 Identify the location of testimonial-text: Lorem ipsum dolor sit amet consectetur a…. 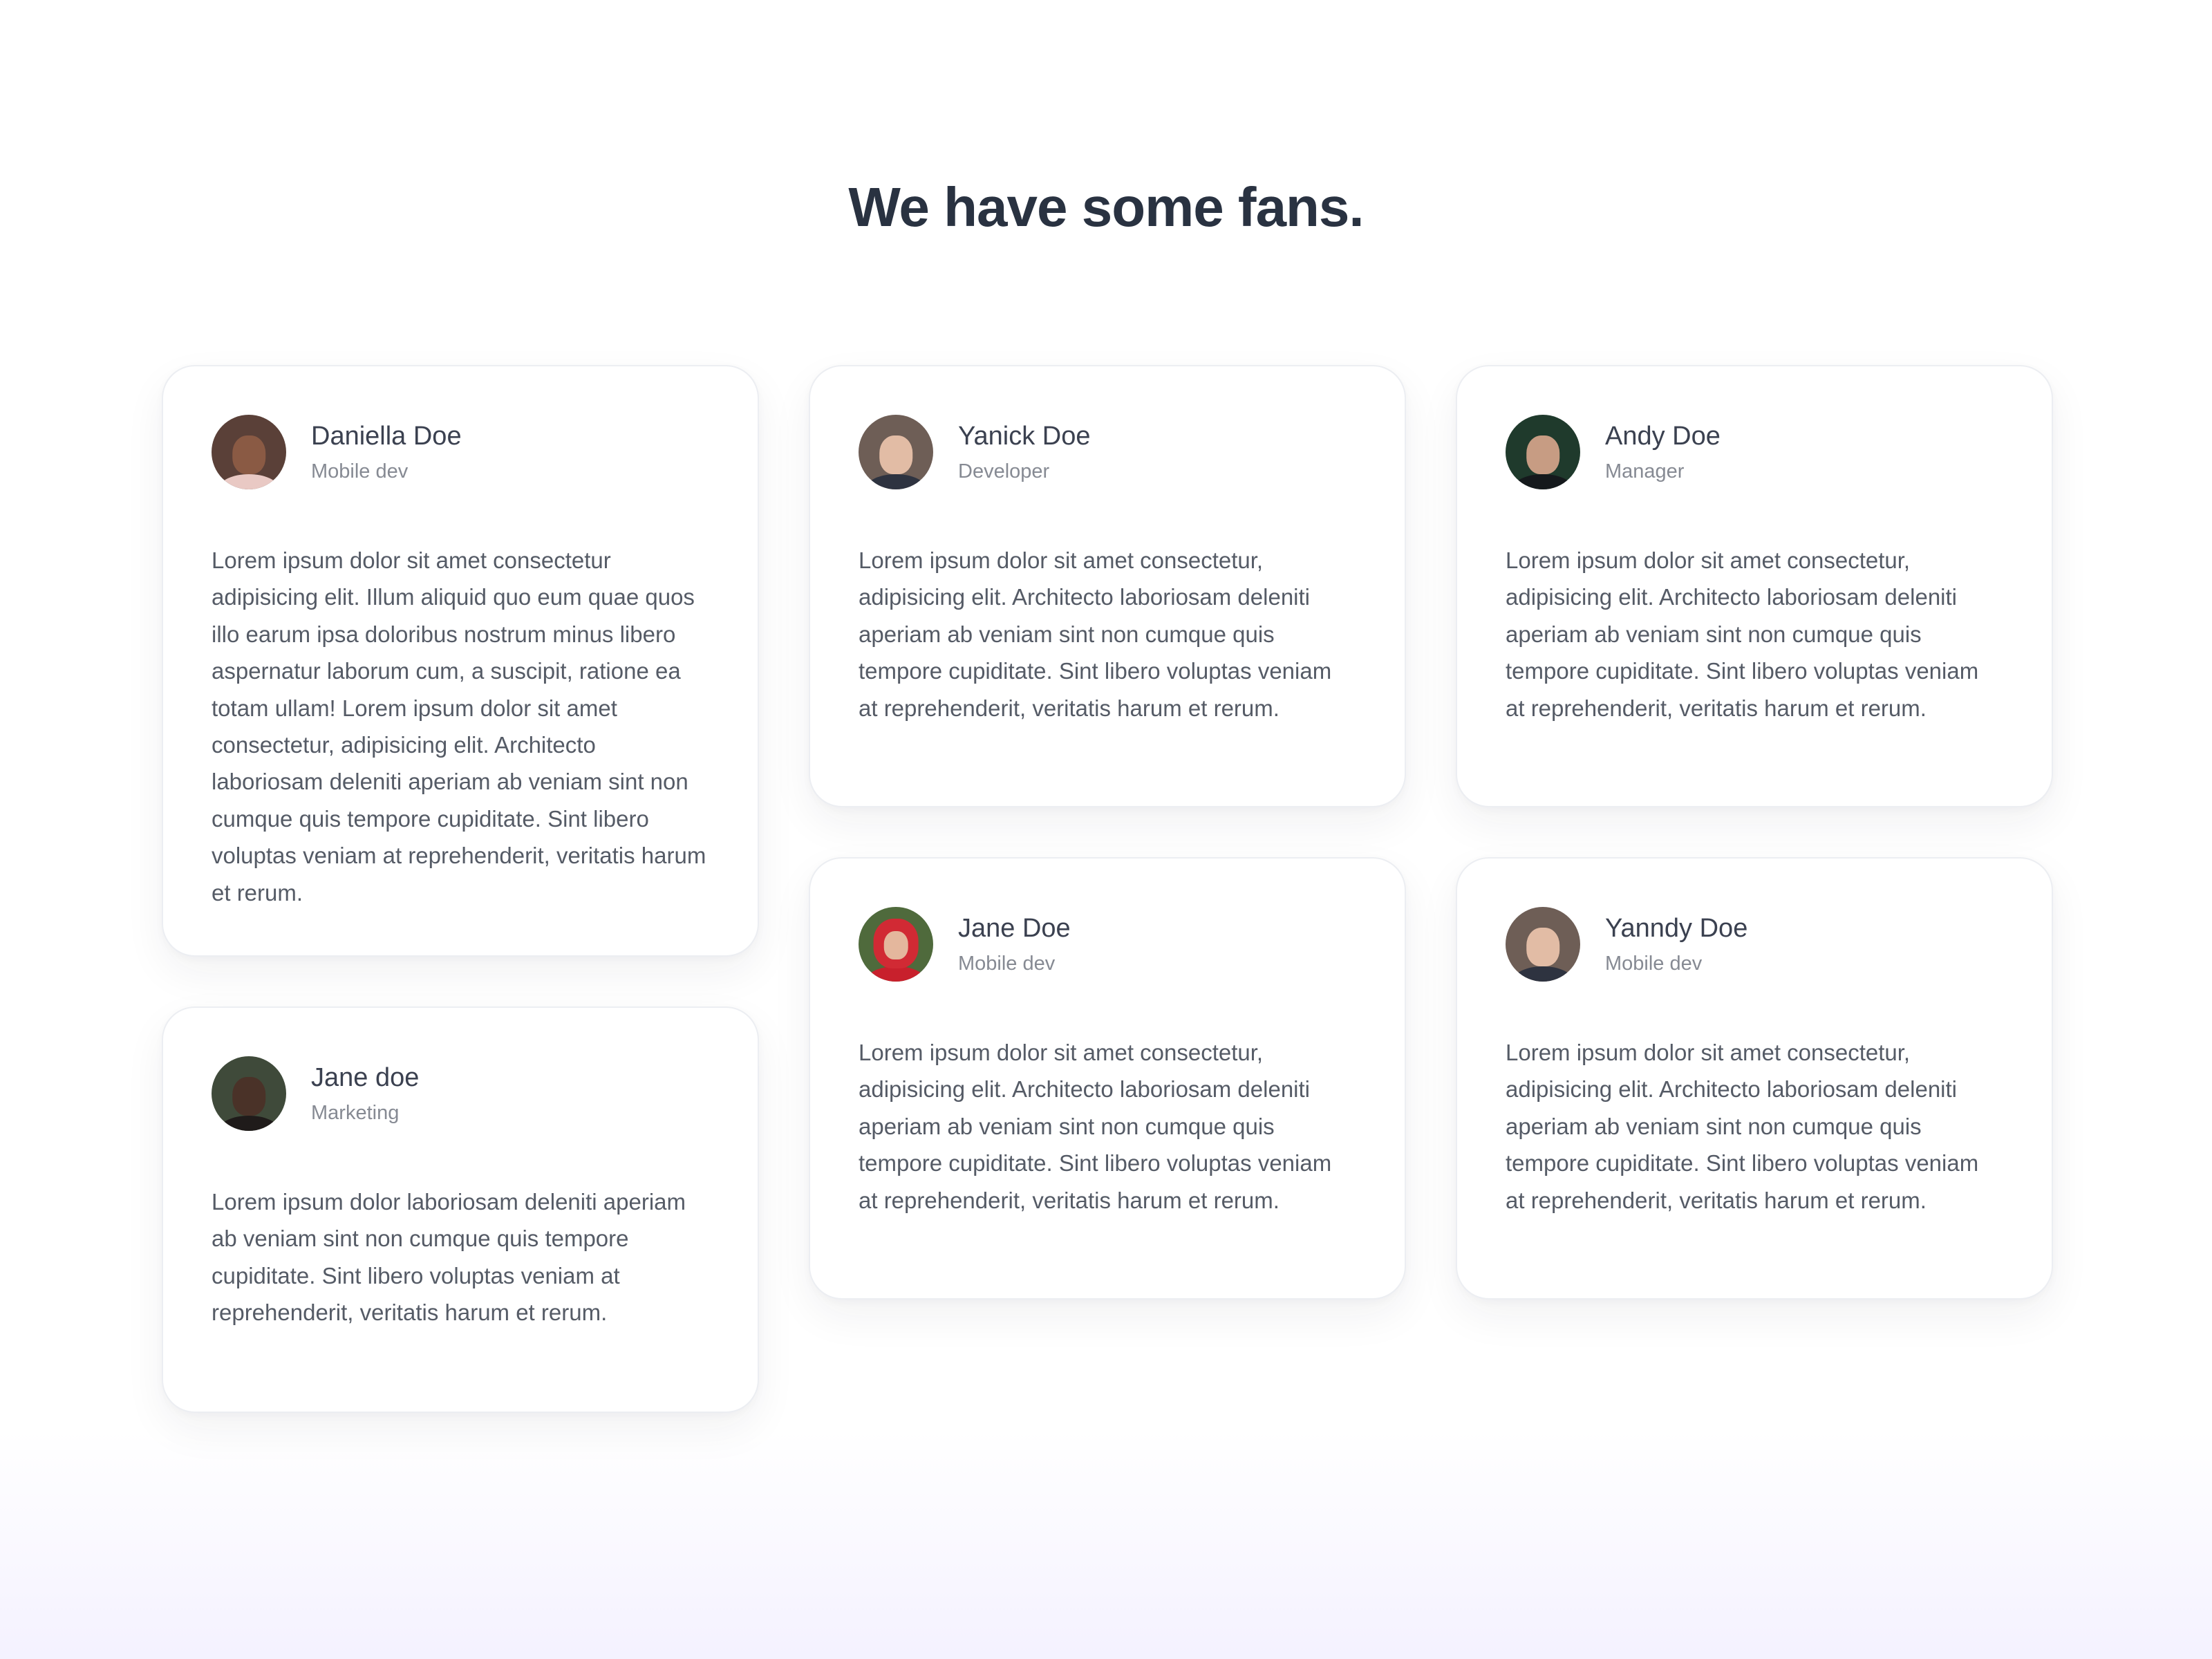
(459, 726).